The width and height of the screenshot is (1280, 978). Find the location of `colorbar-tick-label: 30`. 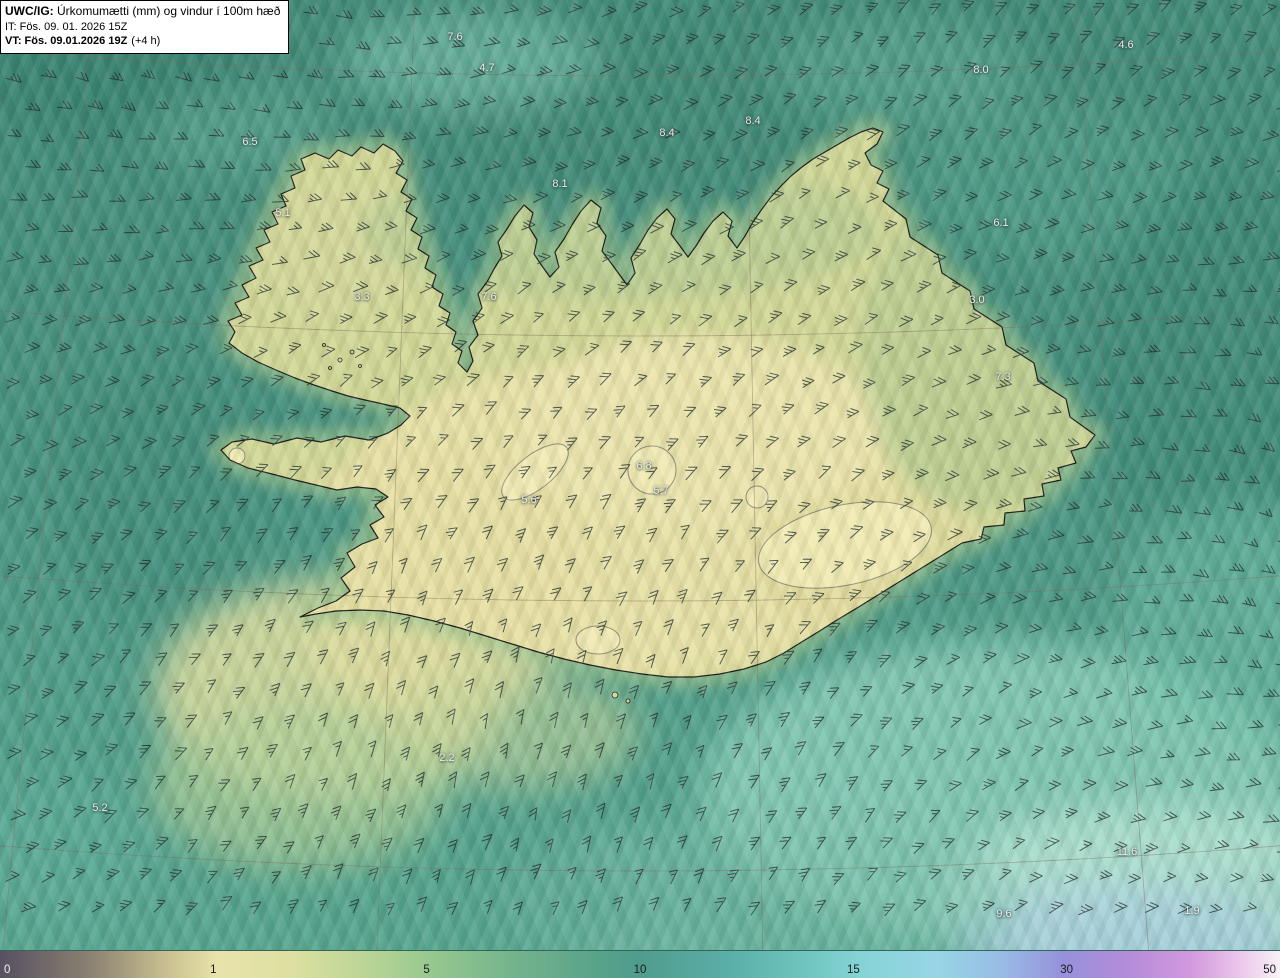

colorbar-tick-label: 30 is located at coordinates (1067, 970).